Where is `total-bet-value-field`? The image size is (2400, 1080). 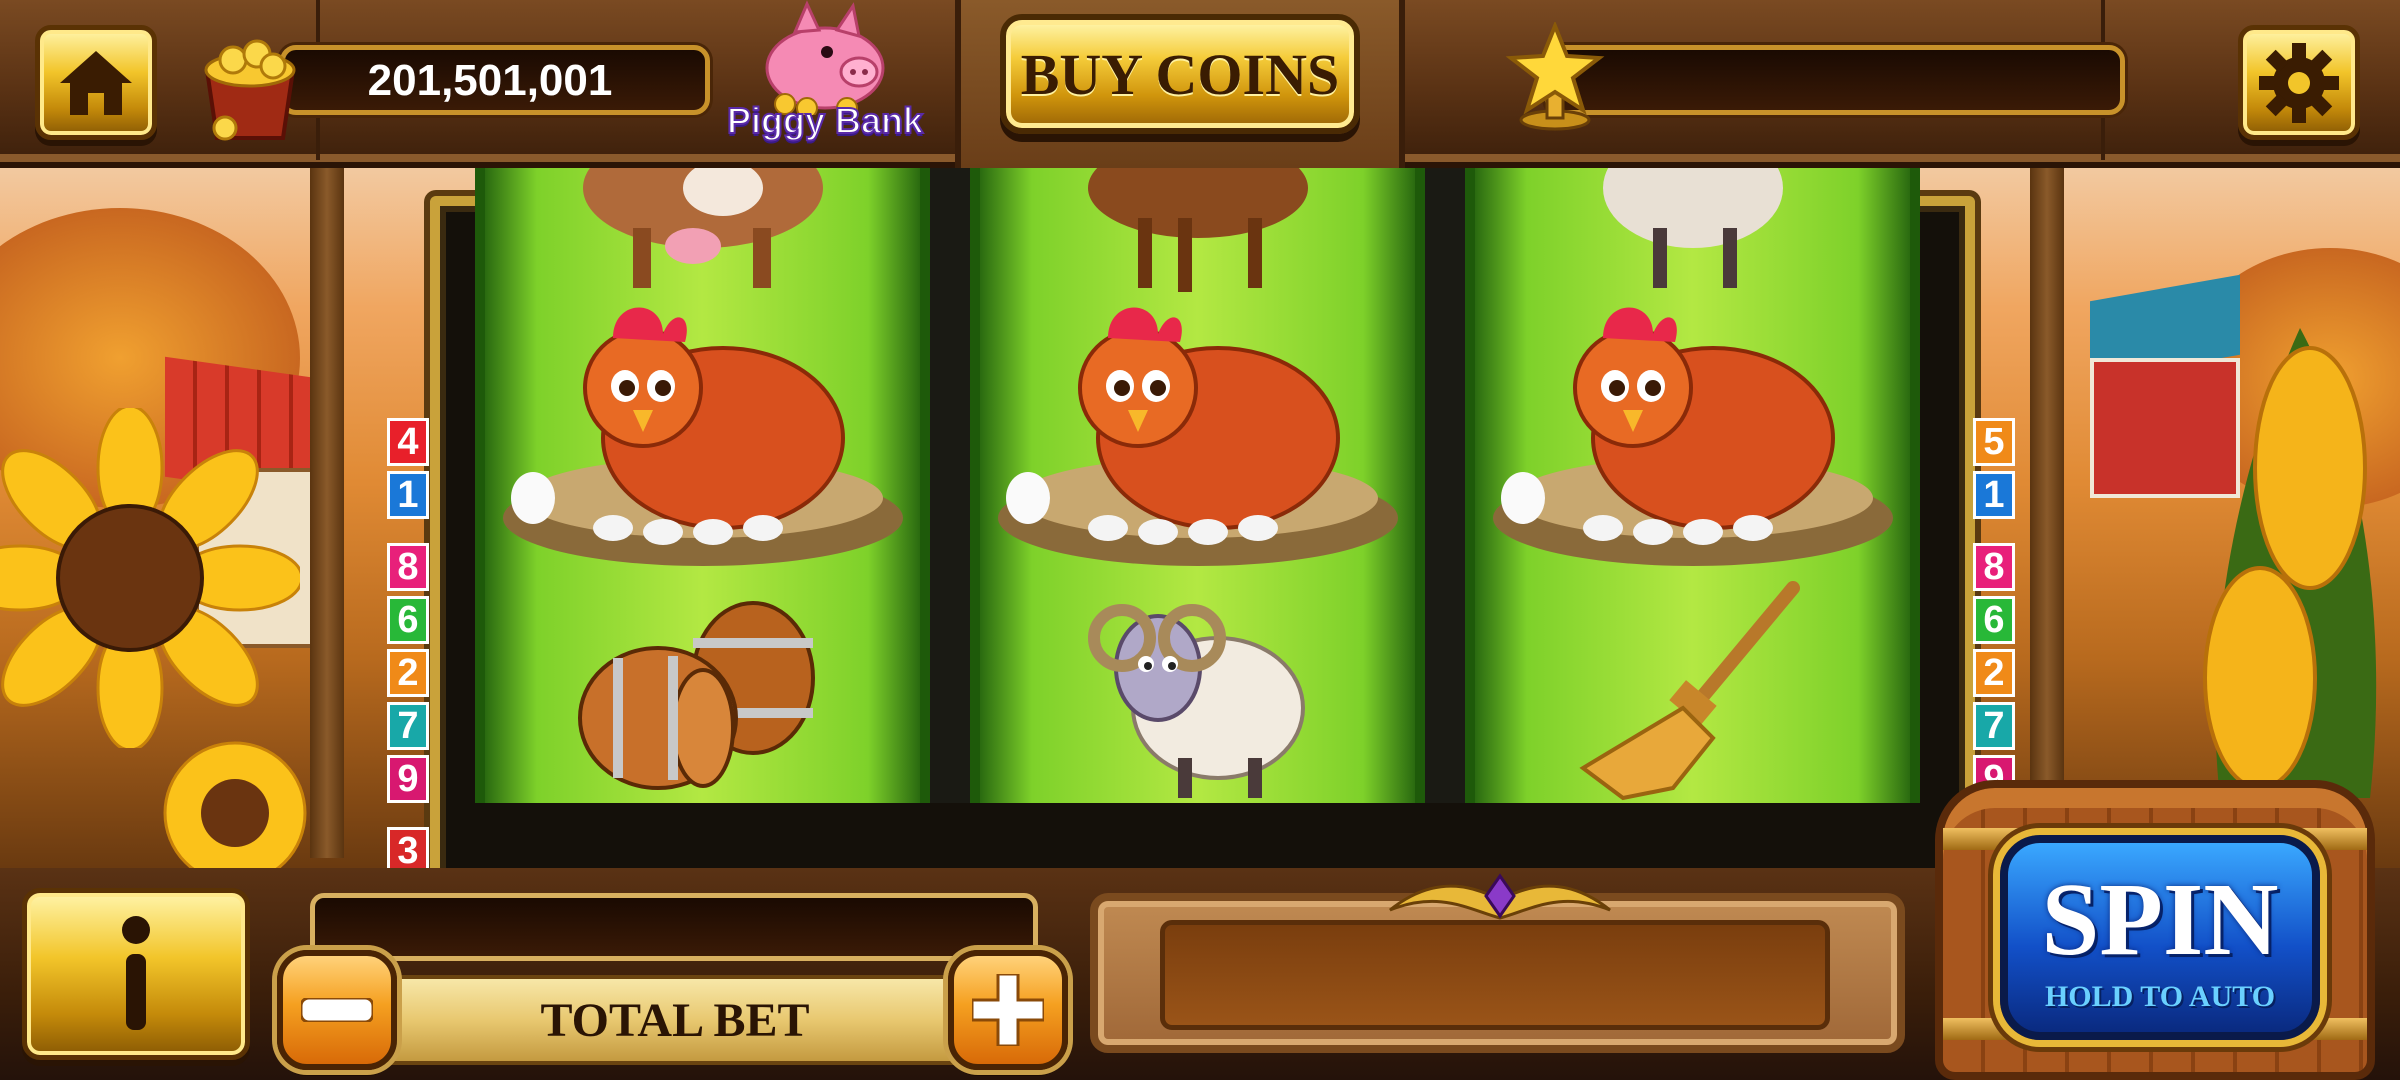 total-bet-value-field is located at coordinates (674, 927).